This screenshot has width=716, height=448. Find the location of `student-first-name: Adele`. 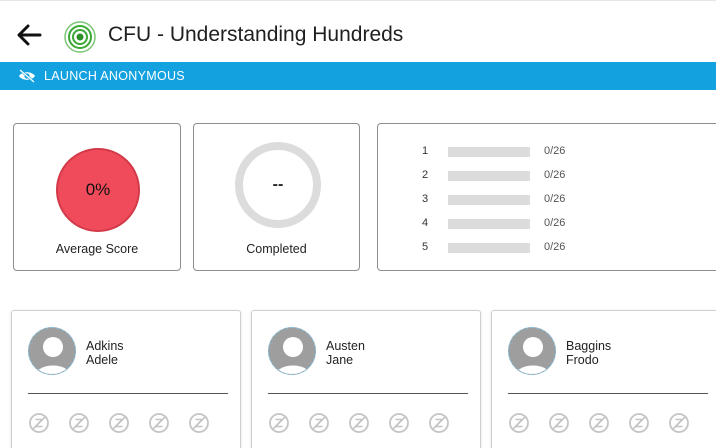

student-first-name: Adele is located at coordinates (102, 360).